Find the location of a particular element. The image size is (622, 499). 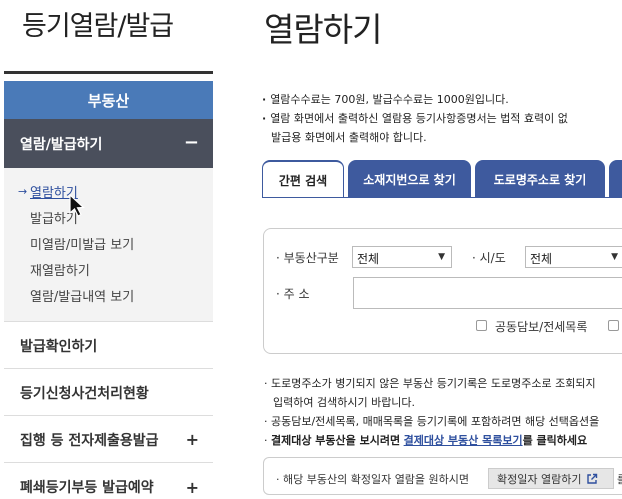

note-print: 발급용 화면에서 출력해야 합니다. is located at coordinates (349, 137).